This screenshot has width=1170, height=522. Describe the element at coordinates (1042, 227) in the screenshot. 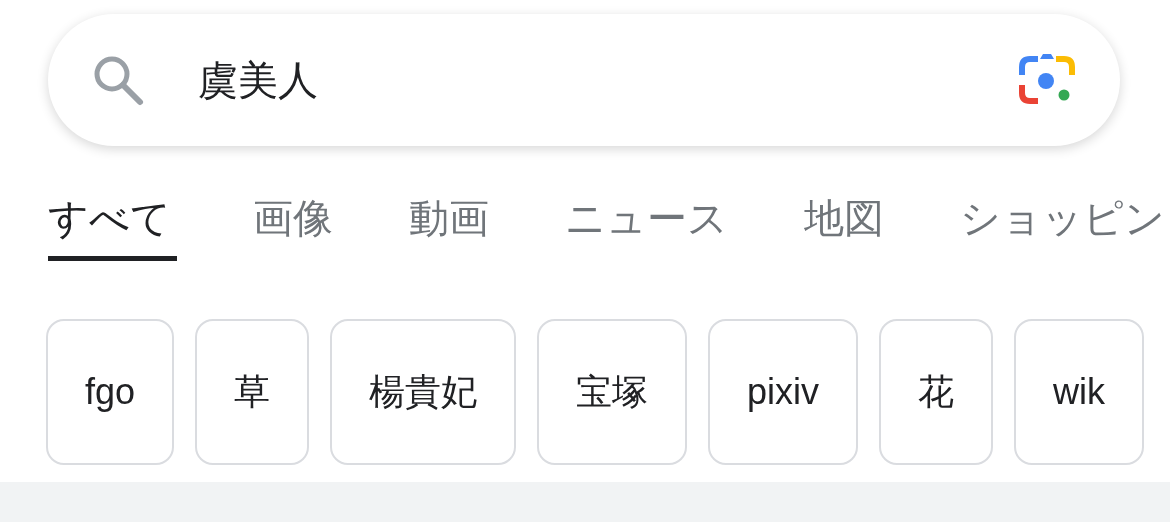

I see `tab: ショッピン` at that location.